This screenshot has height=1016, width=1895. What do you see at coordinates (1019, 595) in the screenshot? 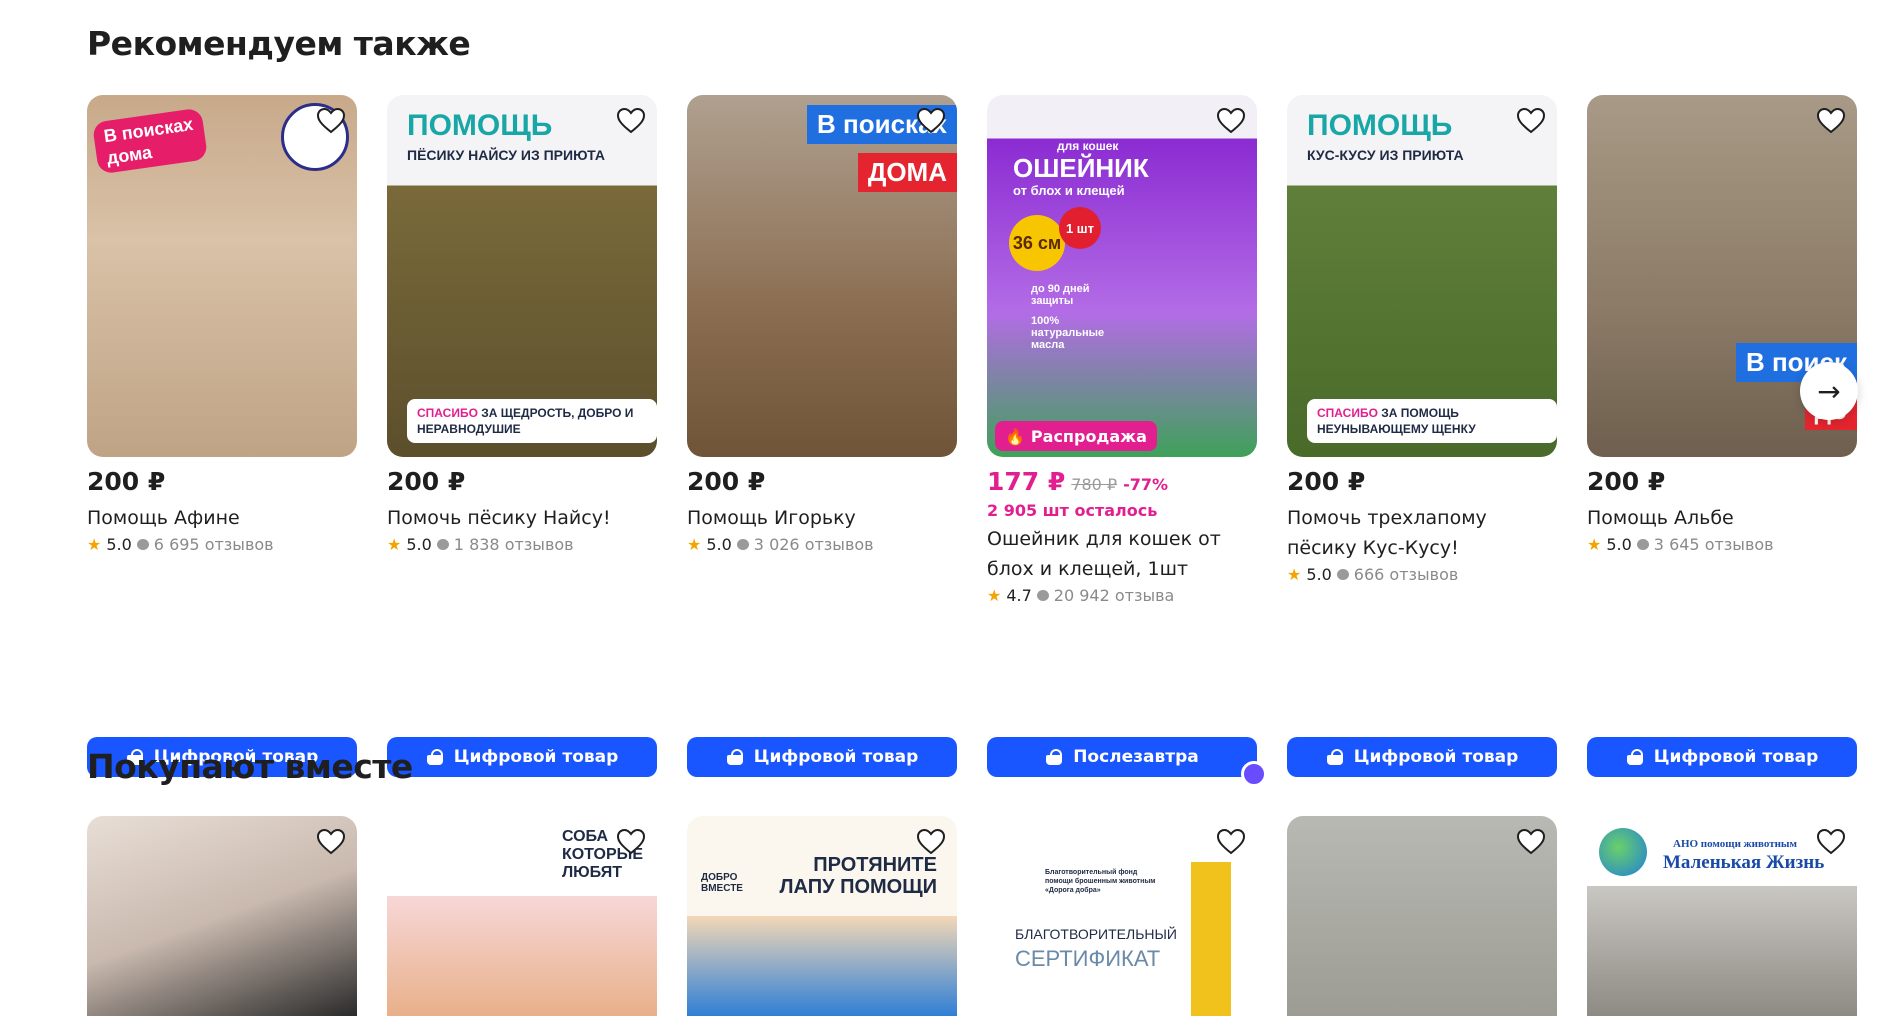
I see `rating-value: 4.7` at bounding box center [1019, 595].